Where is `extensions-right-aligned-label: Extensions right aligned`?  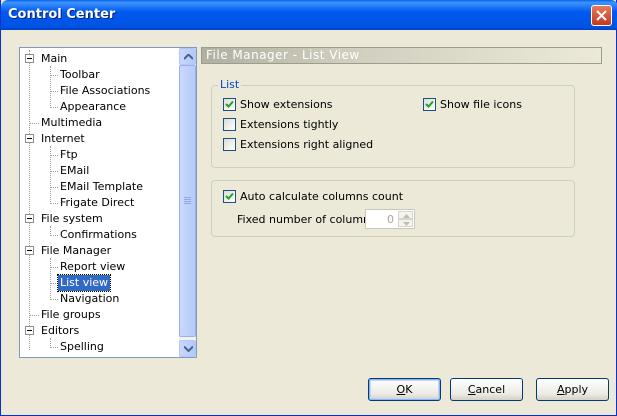 extensions-right-aligned-label: Extensions right aligned is located at coordinates (307, 144).